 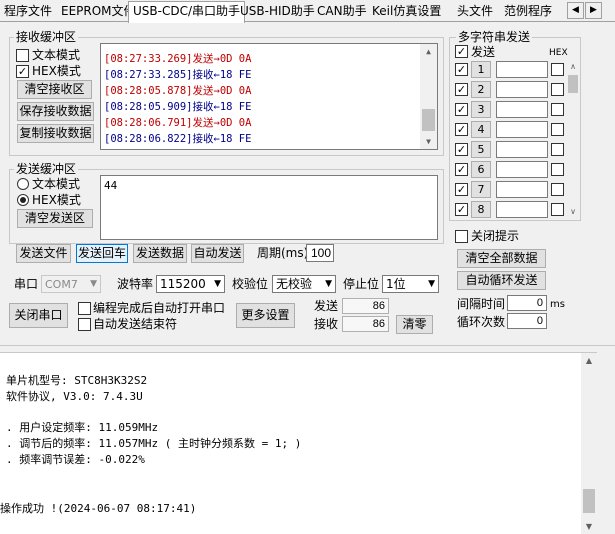 I want to click on tab-keil-settings: Keil仿真设置, so click(x=406, y=12).